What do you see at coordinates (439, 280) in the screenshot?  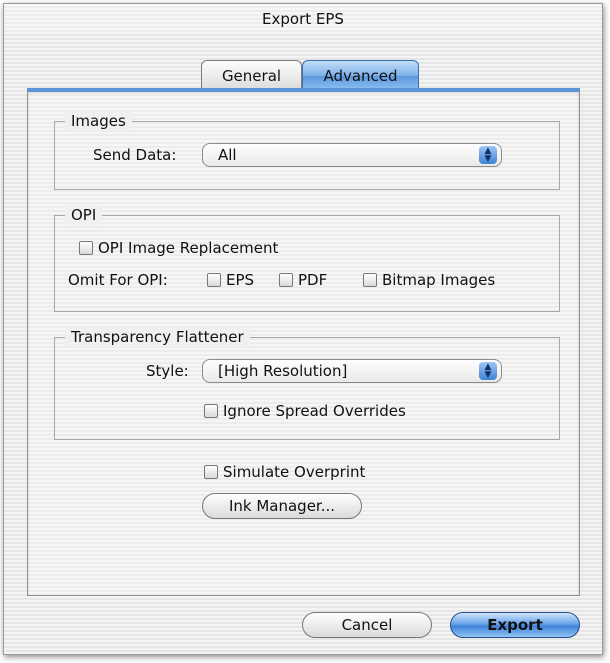 I see `omit-bitmap-label: Bitmap Images` at bounding box center [439, 280].